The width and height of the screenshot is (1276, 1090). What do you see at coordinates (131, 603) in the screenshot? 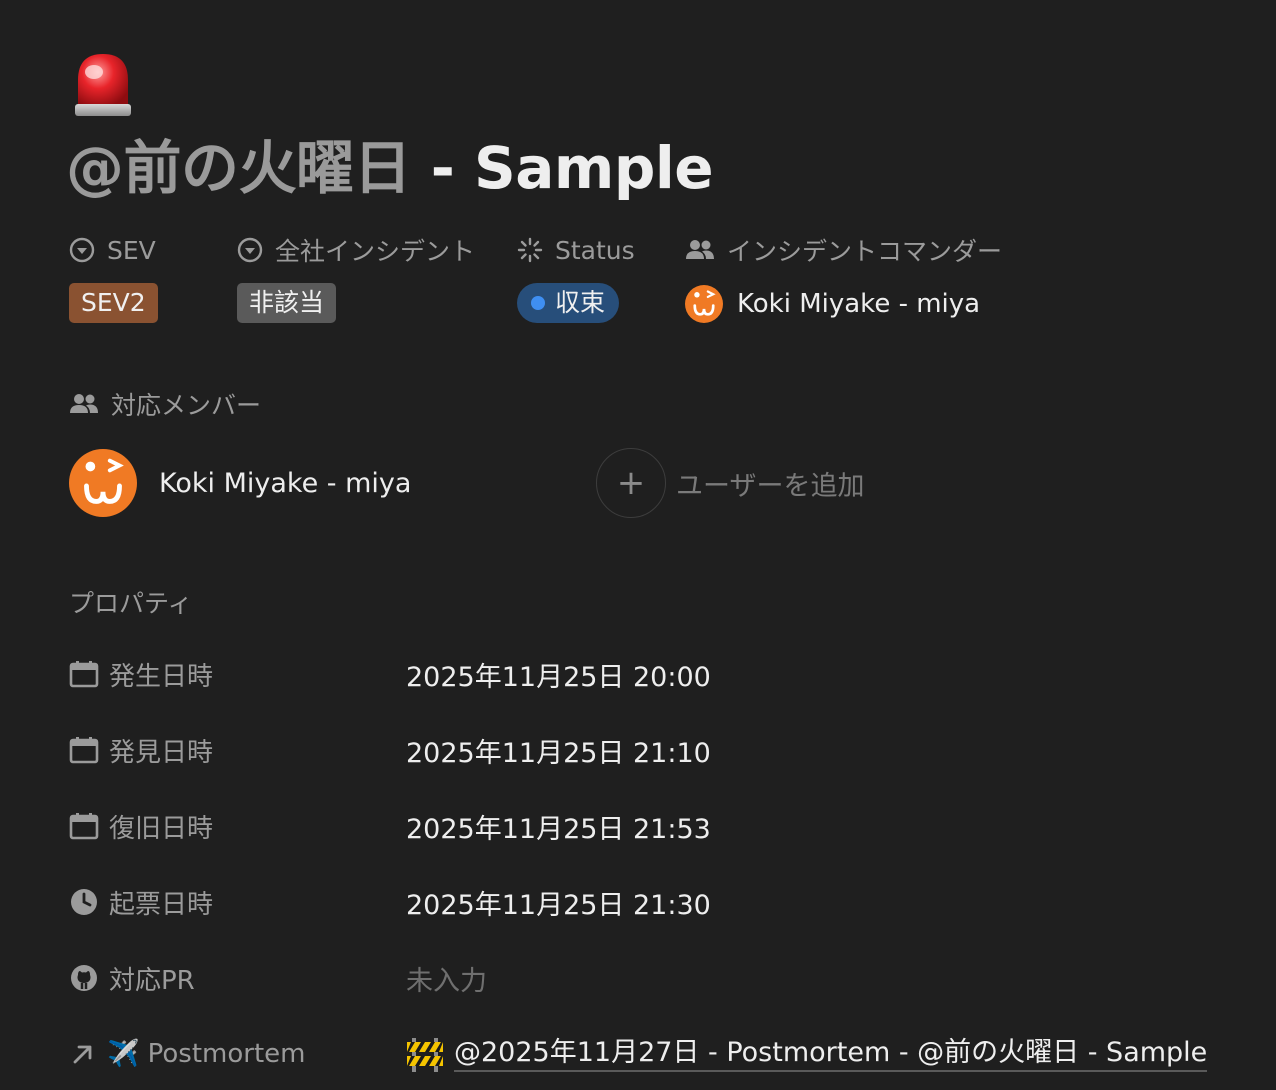
I see `properties-section-label: プロパティ` at bounding box center [131, 603].